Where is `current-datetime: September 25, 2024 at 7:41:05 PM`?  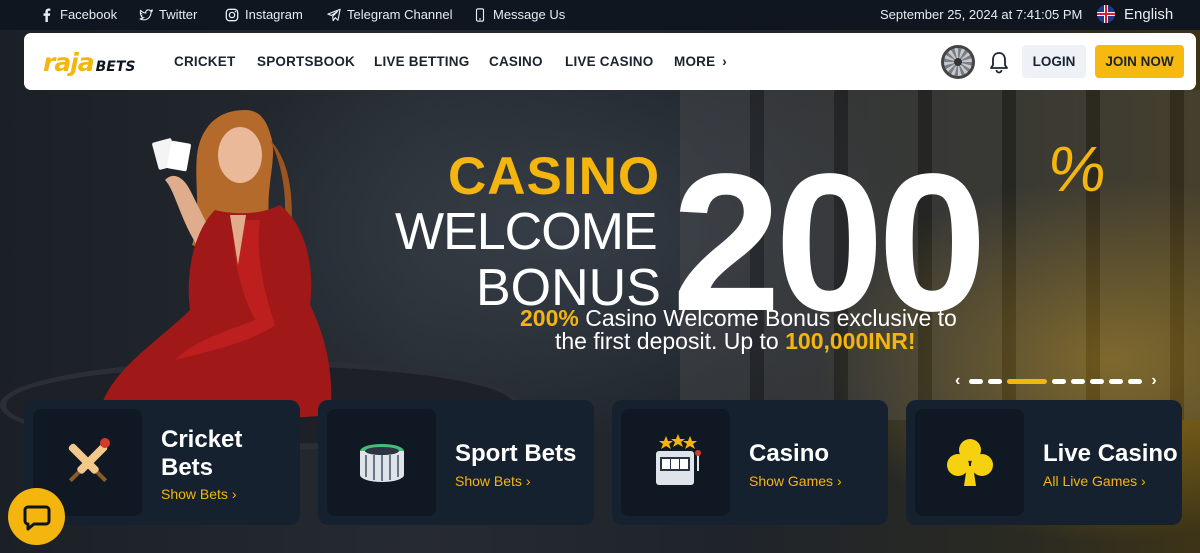
current-datetime: September 25, 2024 at 7:41:05 PM is located at coordinates (981, 14).